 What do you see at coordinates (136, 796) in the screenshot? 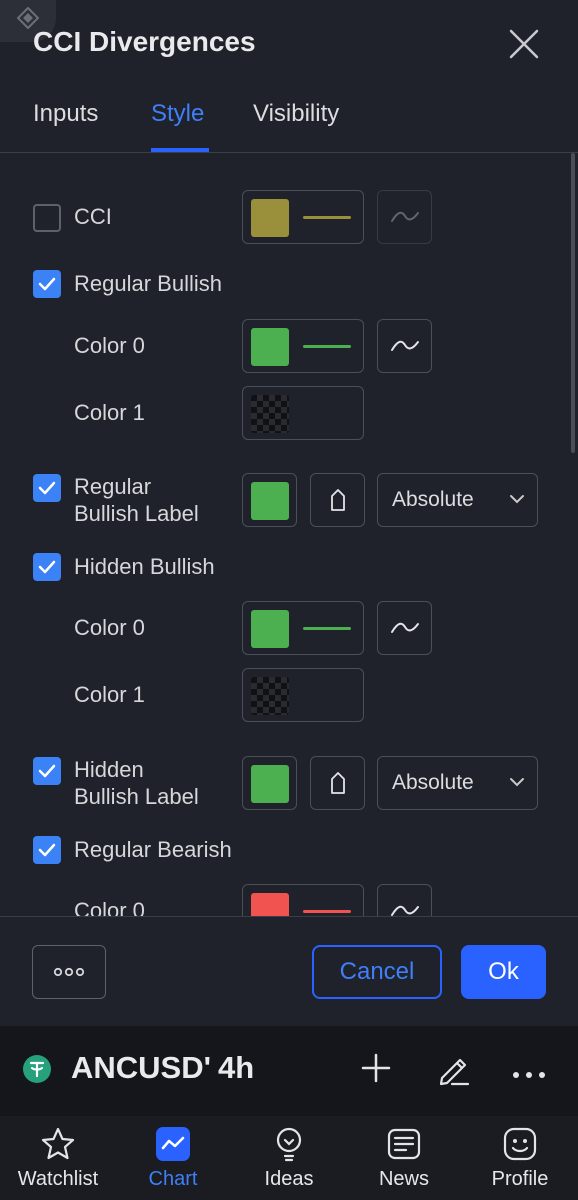
I see `hidden-bullish-label-line2: Bullish Label` at bounding box center [136, 796].